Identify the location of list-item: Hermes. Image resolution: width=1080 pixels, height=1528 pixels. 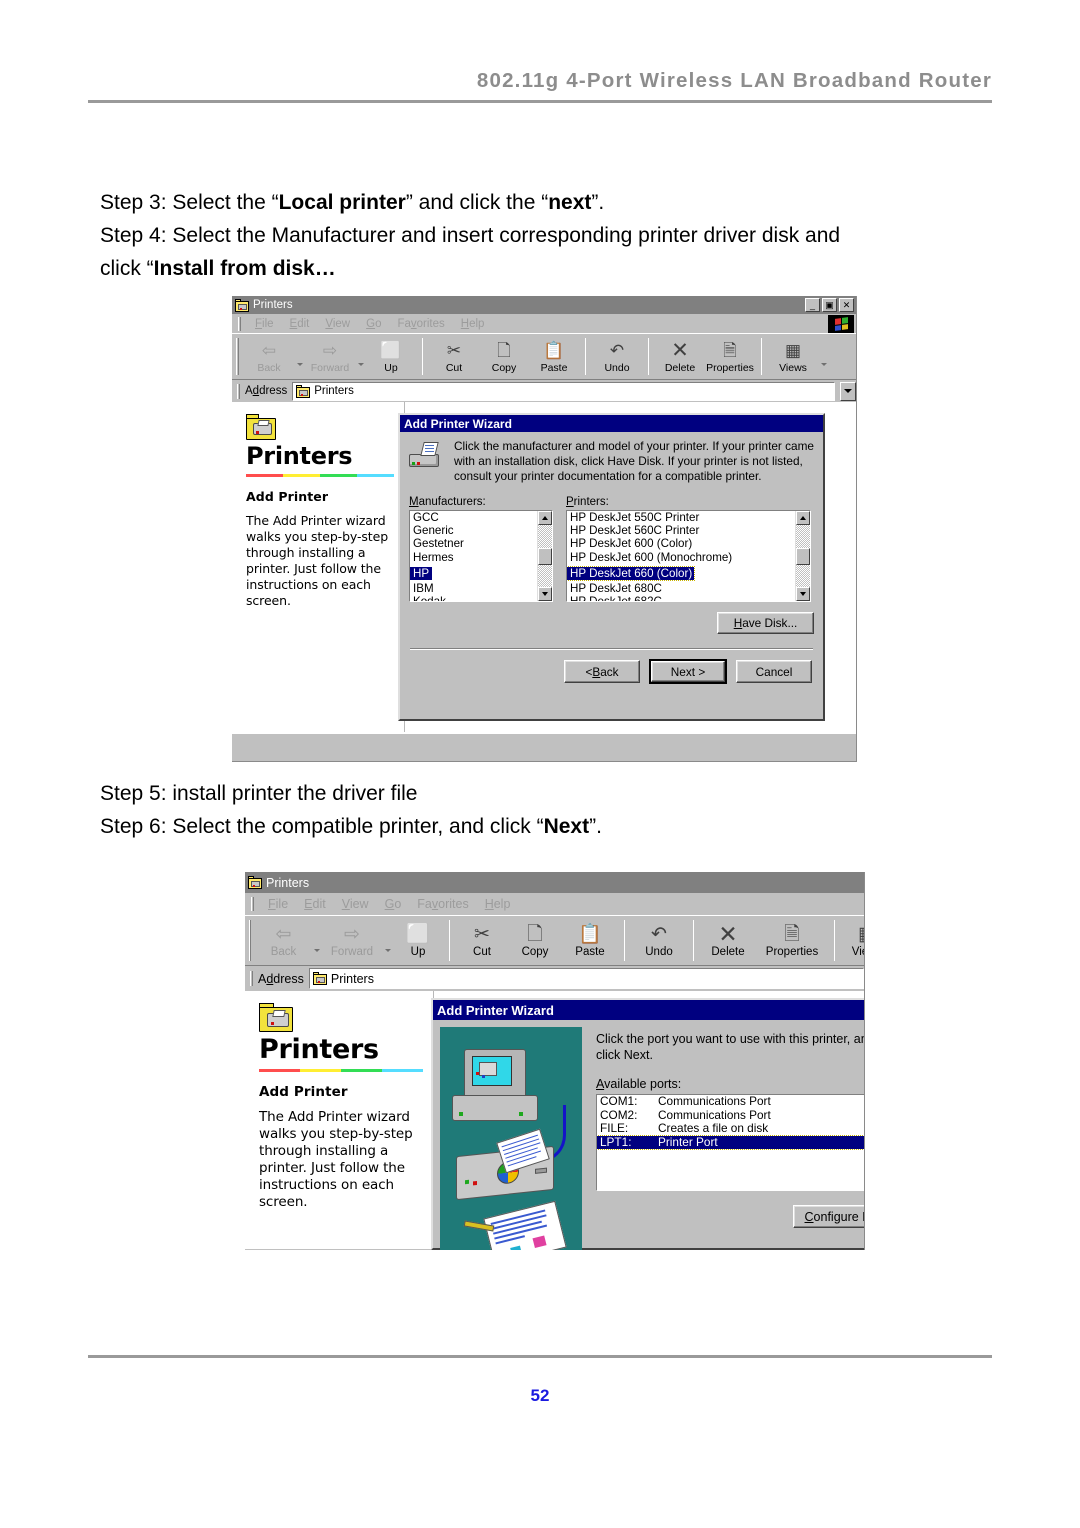
(473, 557).